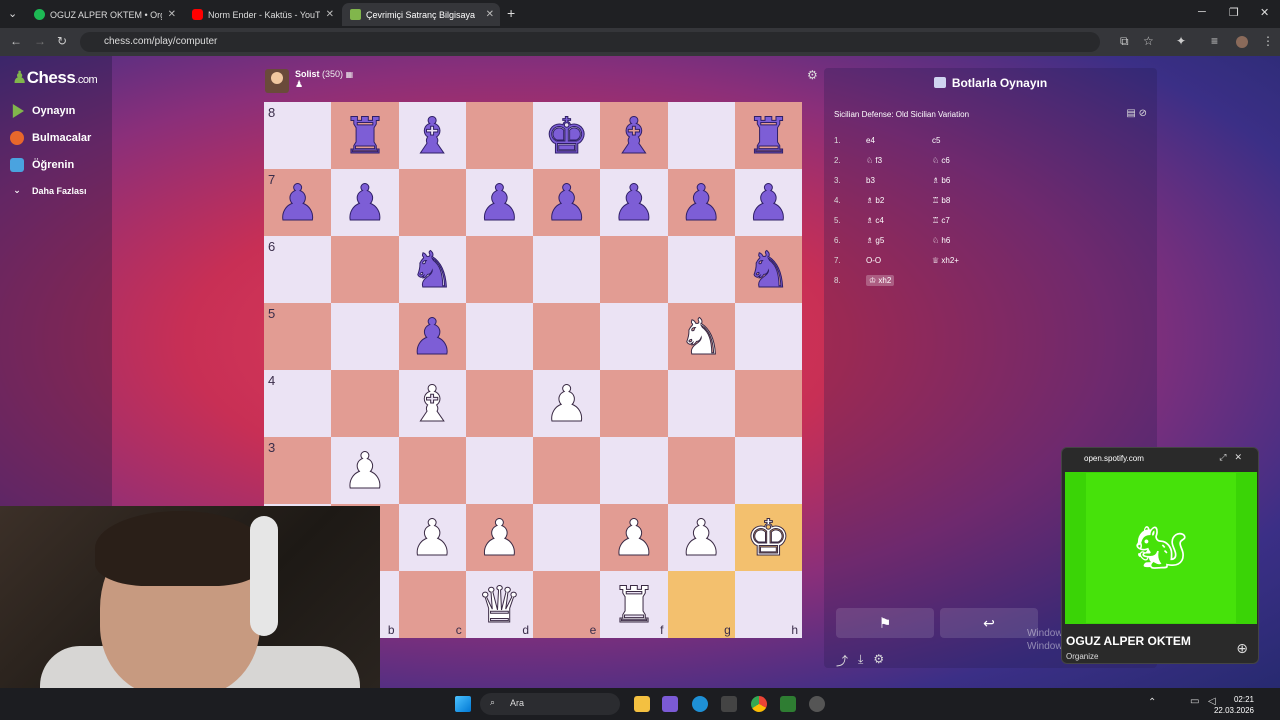  Describe the element at coordinates (432, 537) in the screenshot. I see `square-c2: ♟` at that location.